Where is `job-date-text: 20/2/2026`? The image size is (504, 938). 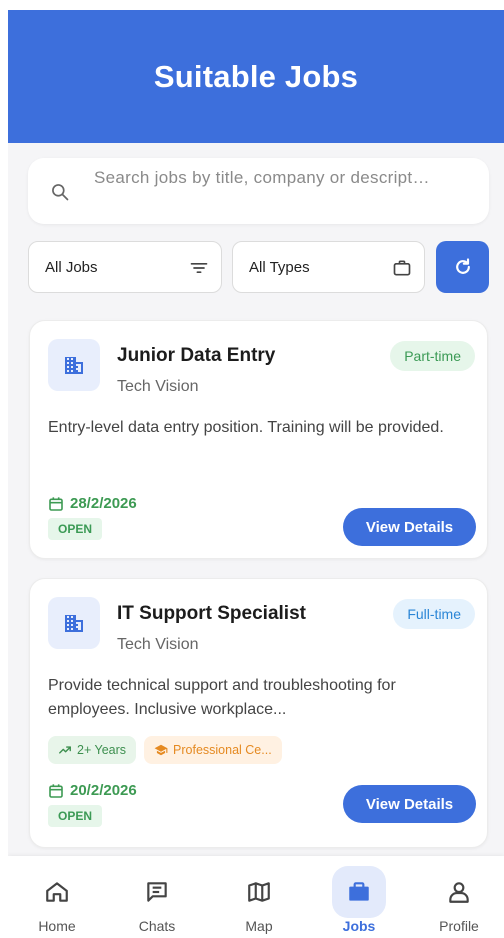 job-date-text: 20/2/2026 is located at coordinates (103, 790).